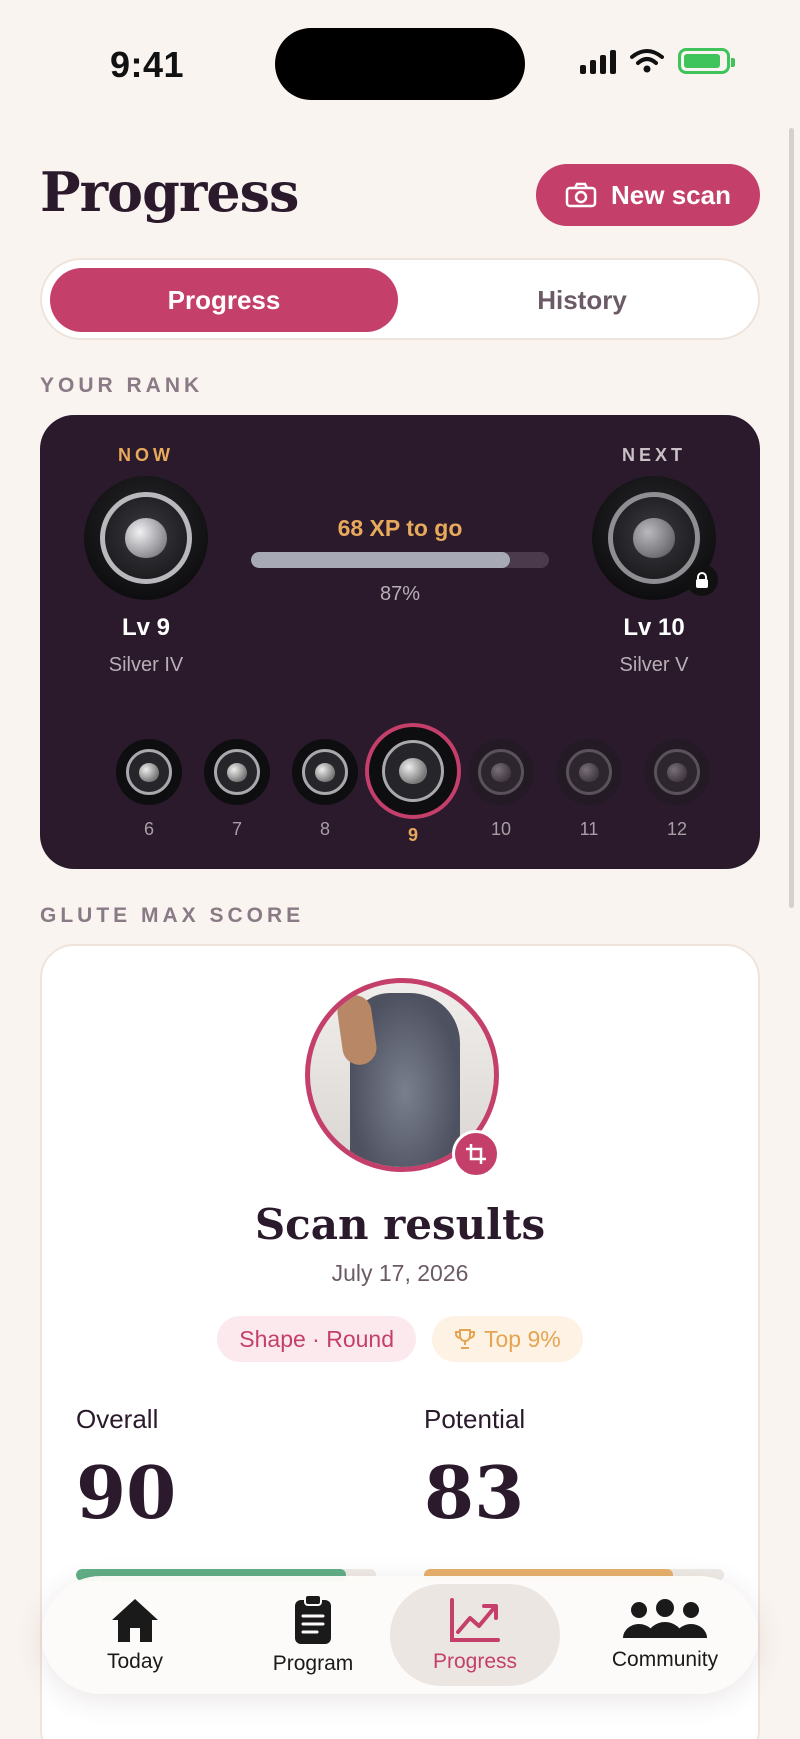 This screenshot has height=1739, width=800. I want to click on tab-today: Today, so click(135, 1635).